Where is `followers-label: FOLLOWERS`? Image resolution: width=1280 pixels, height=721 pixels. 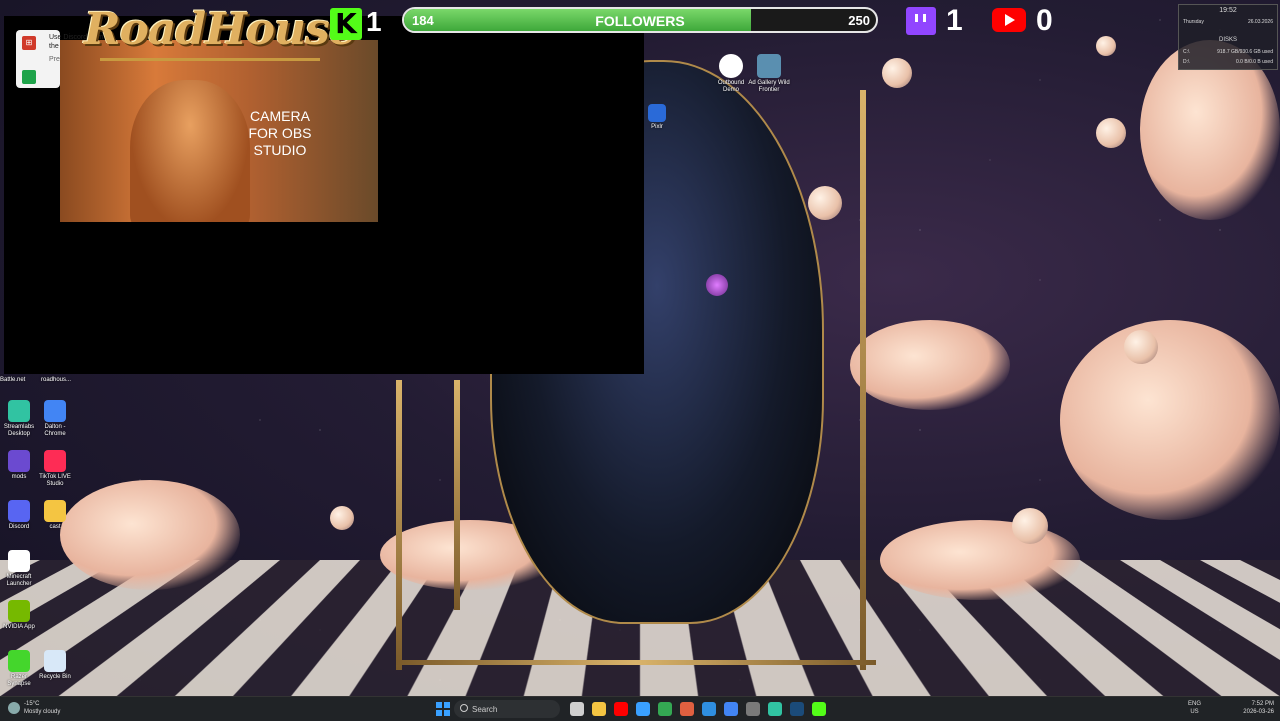
followers-label: FOLLOWERS is located at coordinates (640, 21).